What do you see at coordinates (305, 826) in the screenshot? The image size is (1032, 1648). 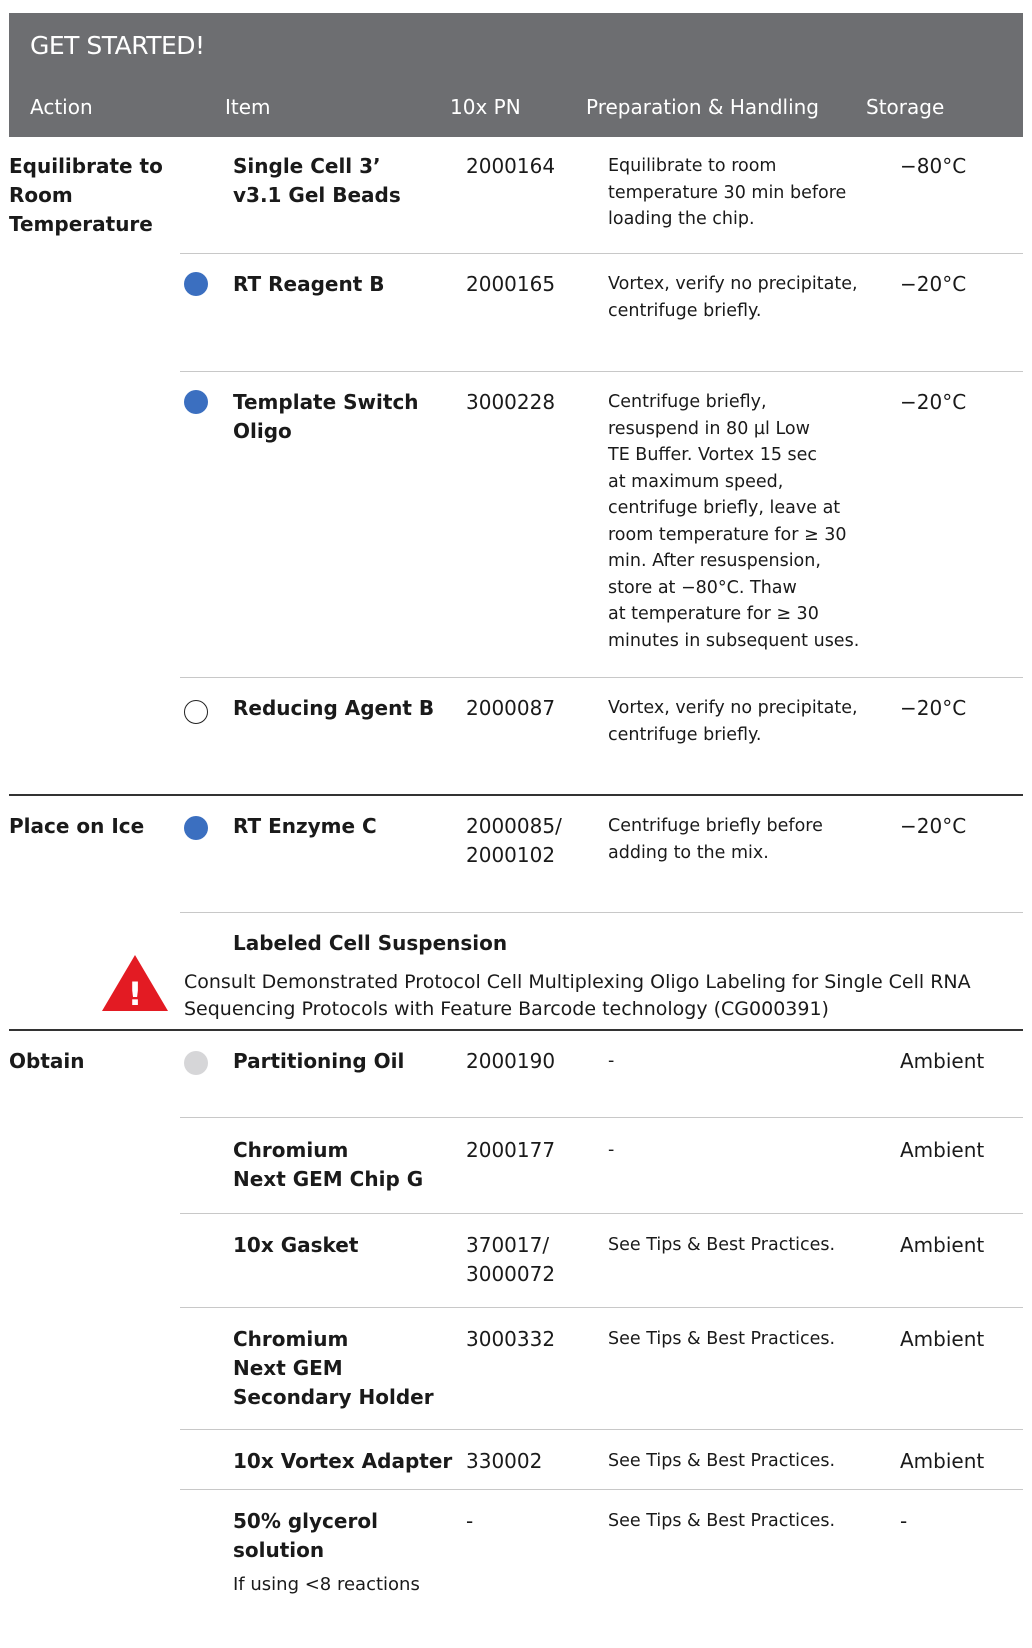 I see `item-name: RT Enzyme C` at bounding box center [305, 826].